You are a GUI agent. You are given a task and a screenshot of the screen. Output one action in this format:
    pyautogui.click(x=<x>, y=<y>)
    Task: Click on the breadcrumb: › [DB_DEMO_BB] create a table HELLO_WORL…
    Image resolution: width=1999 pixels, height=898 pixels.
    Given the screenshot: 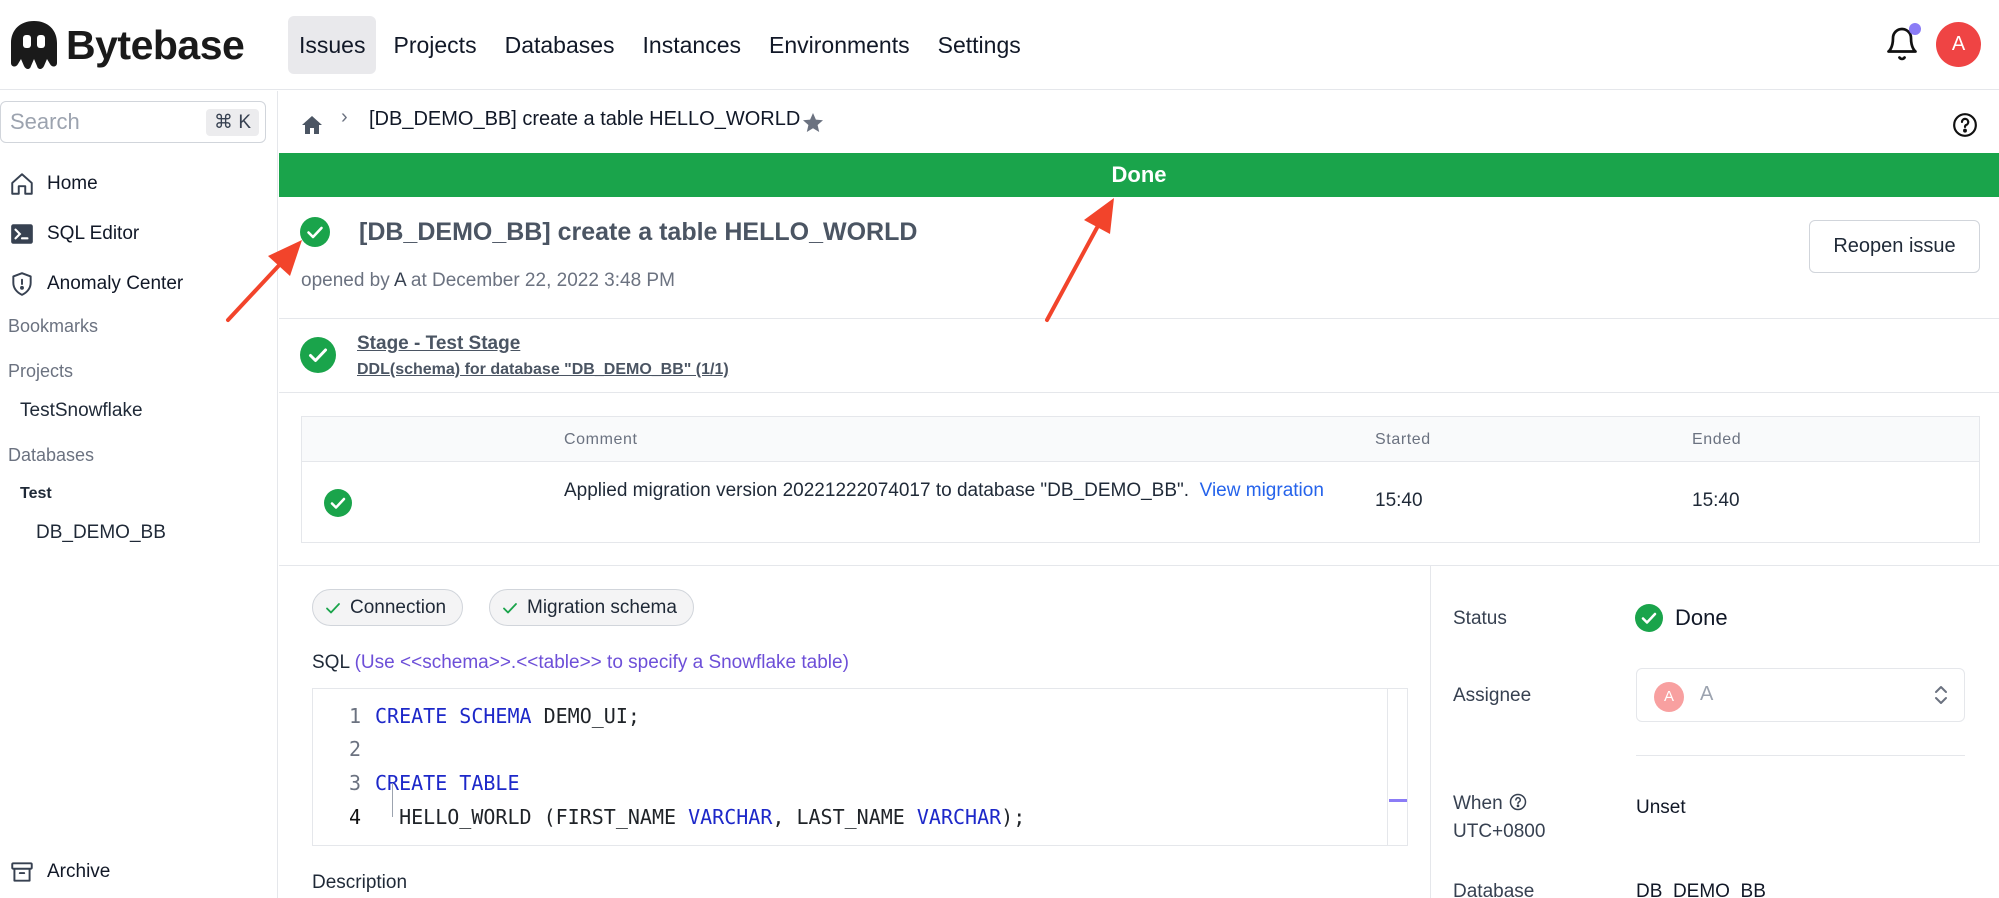 What is the action you would take?
    pyautogui.click(x=1139, y=122)
    